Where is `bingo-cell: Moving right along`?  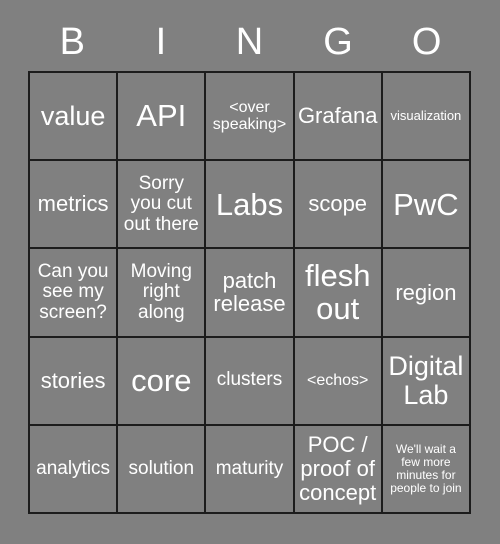 bingo-cell: Moving right along is located at coordinates (162, 293).